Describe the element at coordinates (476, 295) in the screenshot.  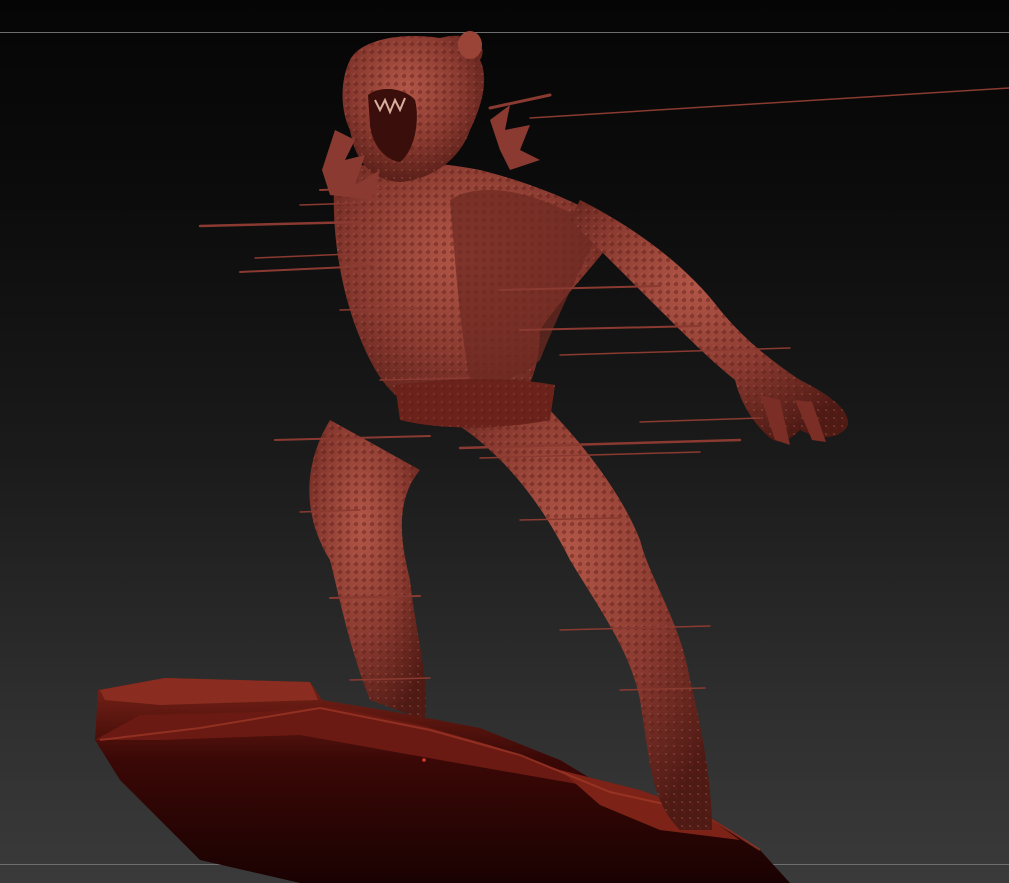
I see `ape-torso` at that location.